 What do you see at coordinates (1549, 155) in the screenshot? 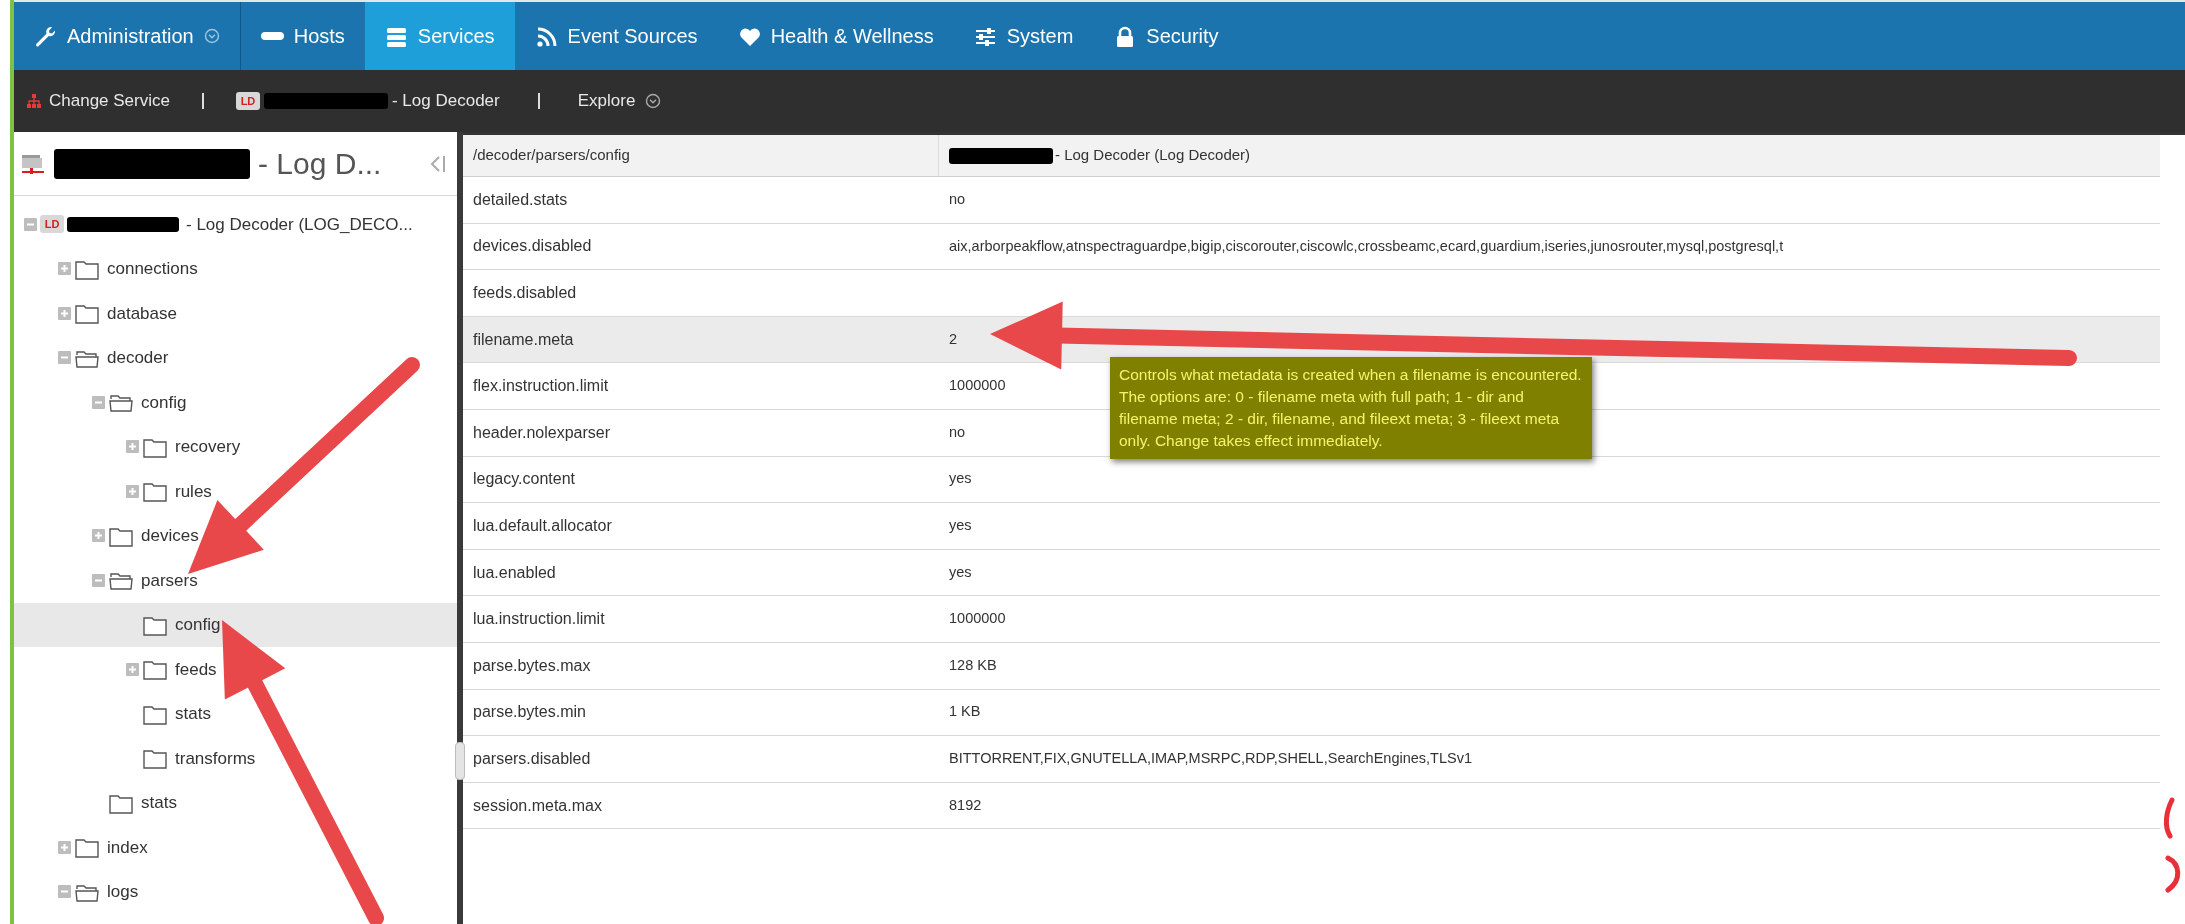
I see `column-header: - Log Decoder (Log Decoder)` at bounding box center [1549, 155].